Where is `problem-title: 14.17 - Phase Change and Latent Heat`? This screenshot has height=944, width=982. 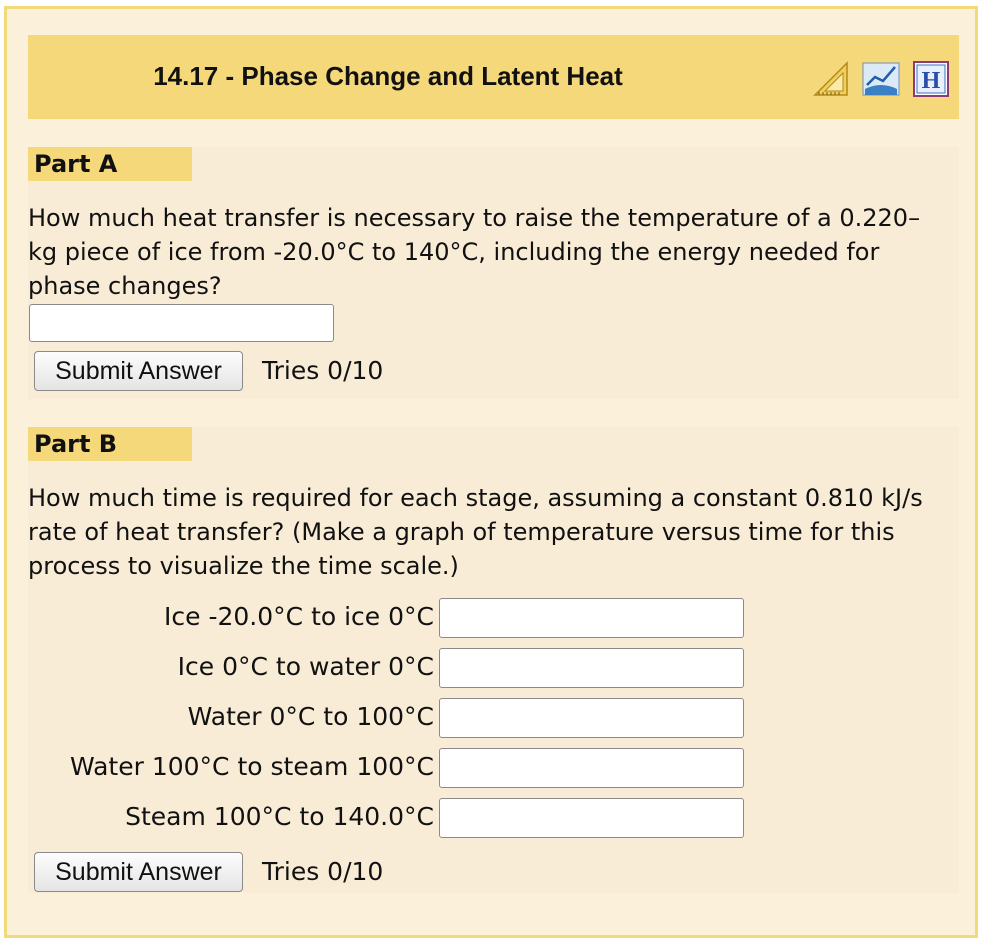
problem-title: 14.17 - Phase Change and Latent Heat is located at coordinates (388, 76).